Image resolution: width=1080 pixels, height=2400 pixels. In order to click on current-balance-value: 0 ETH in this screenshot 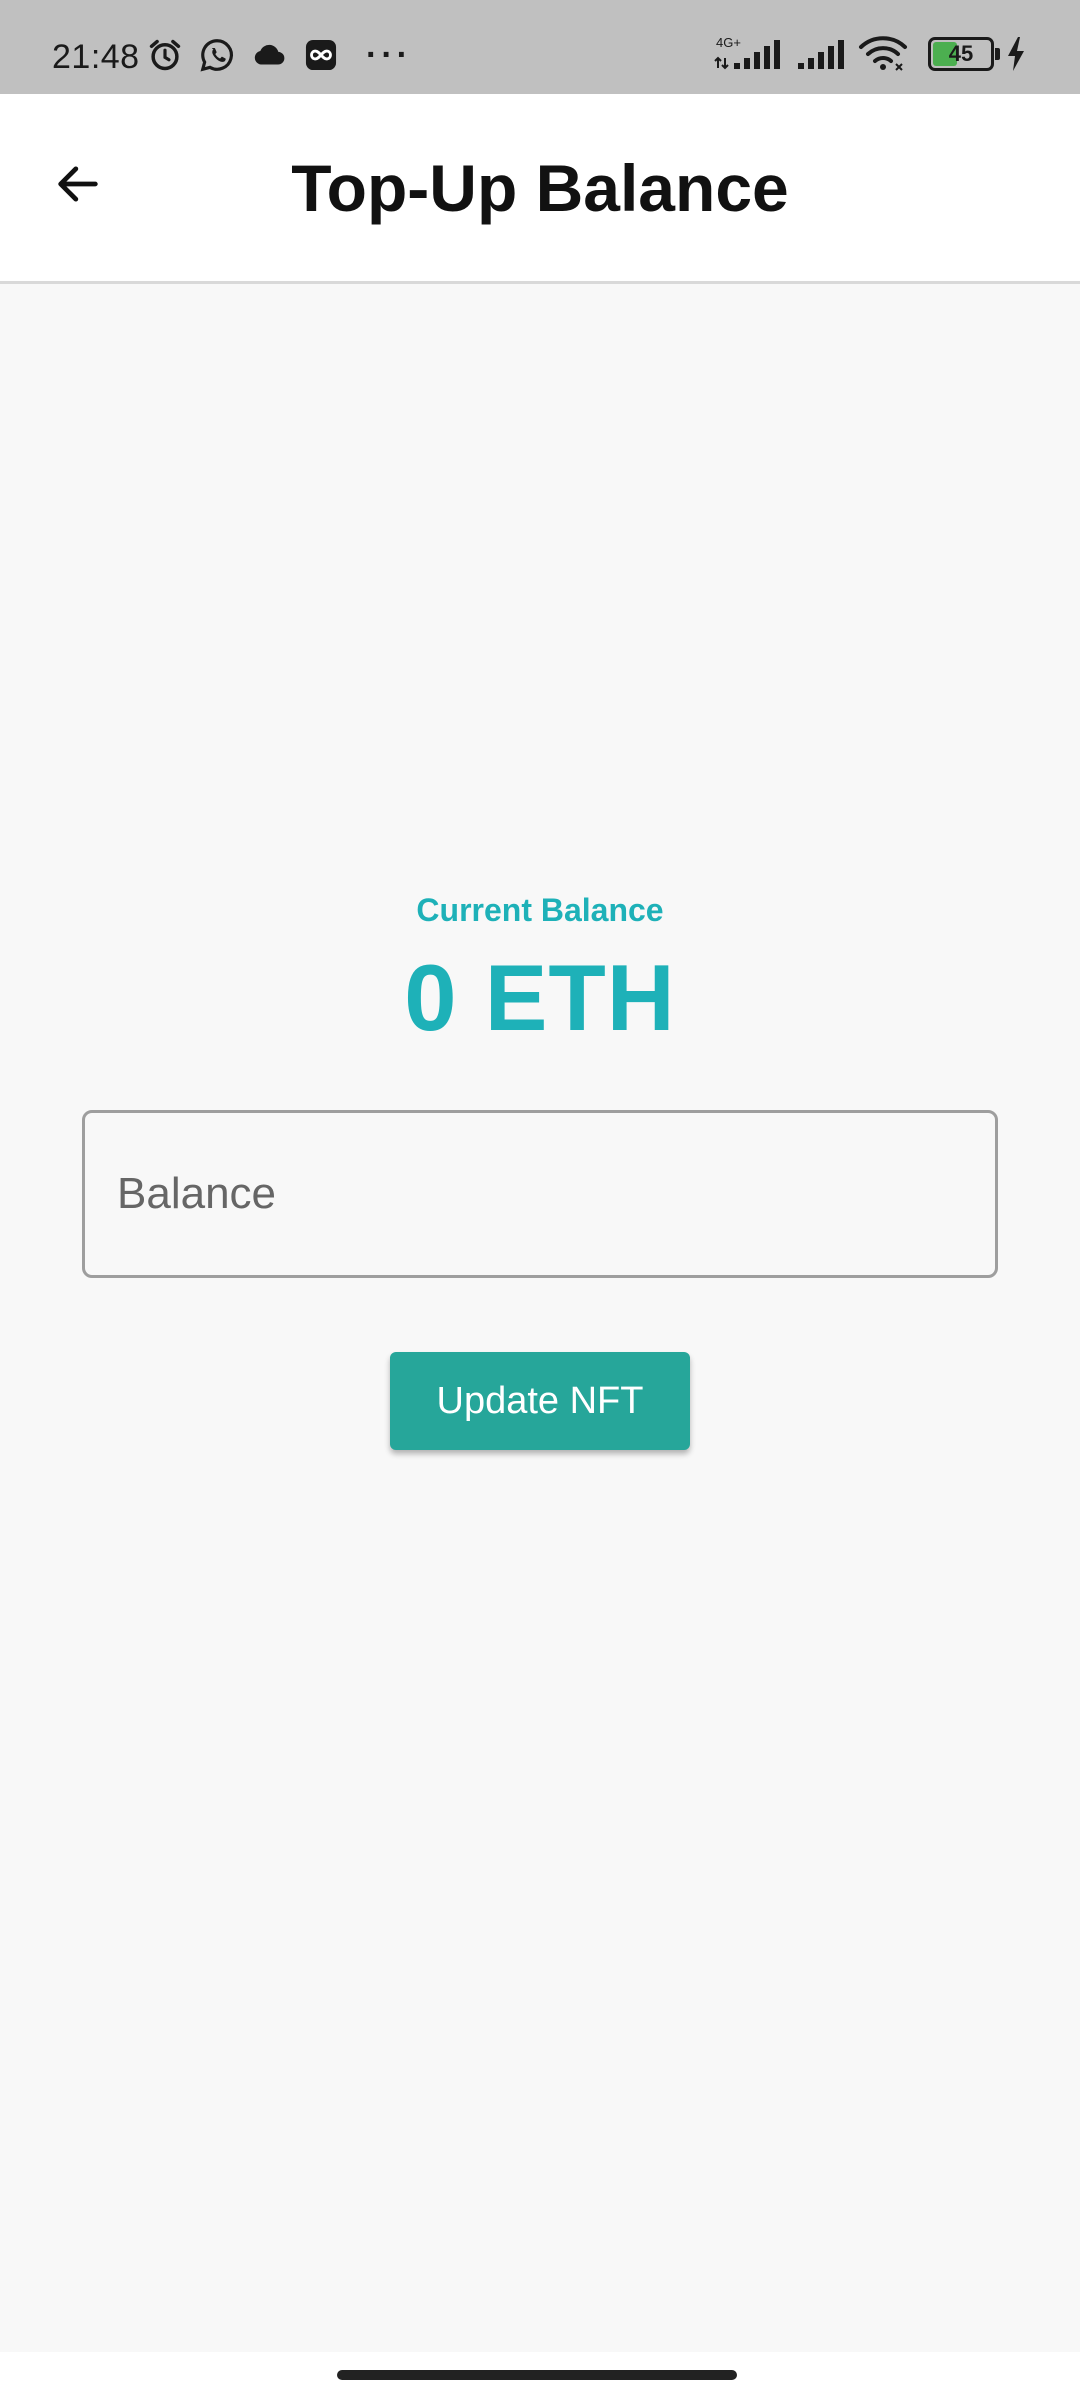, I will do `click(540, 997)`.